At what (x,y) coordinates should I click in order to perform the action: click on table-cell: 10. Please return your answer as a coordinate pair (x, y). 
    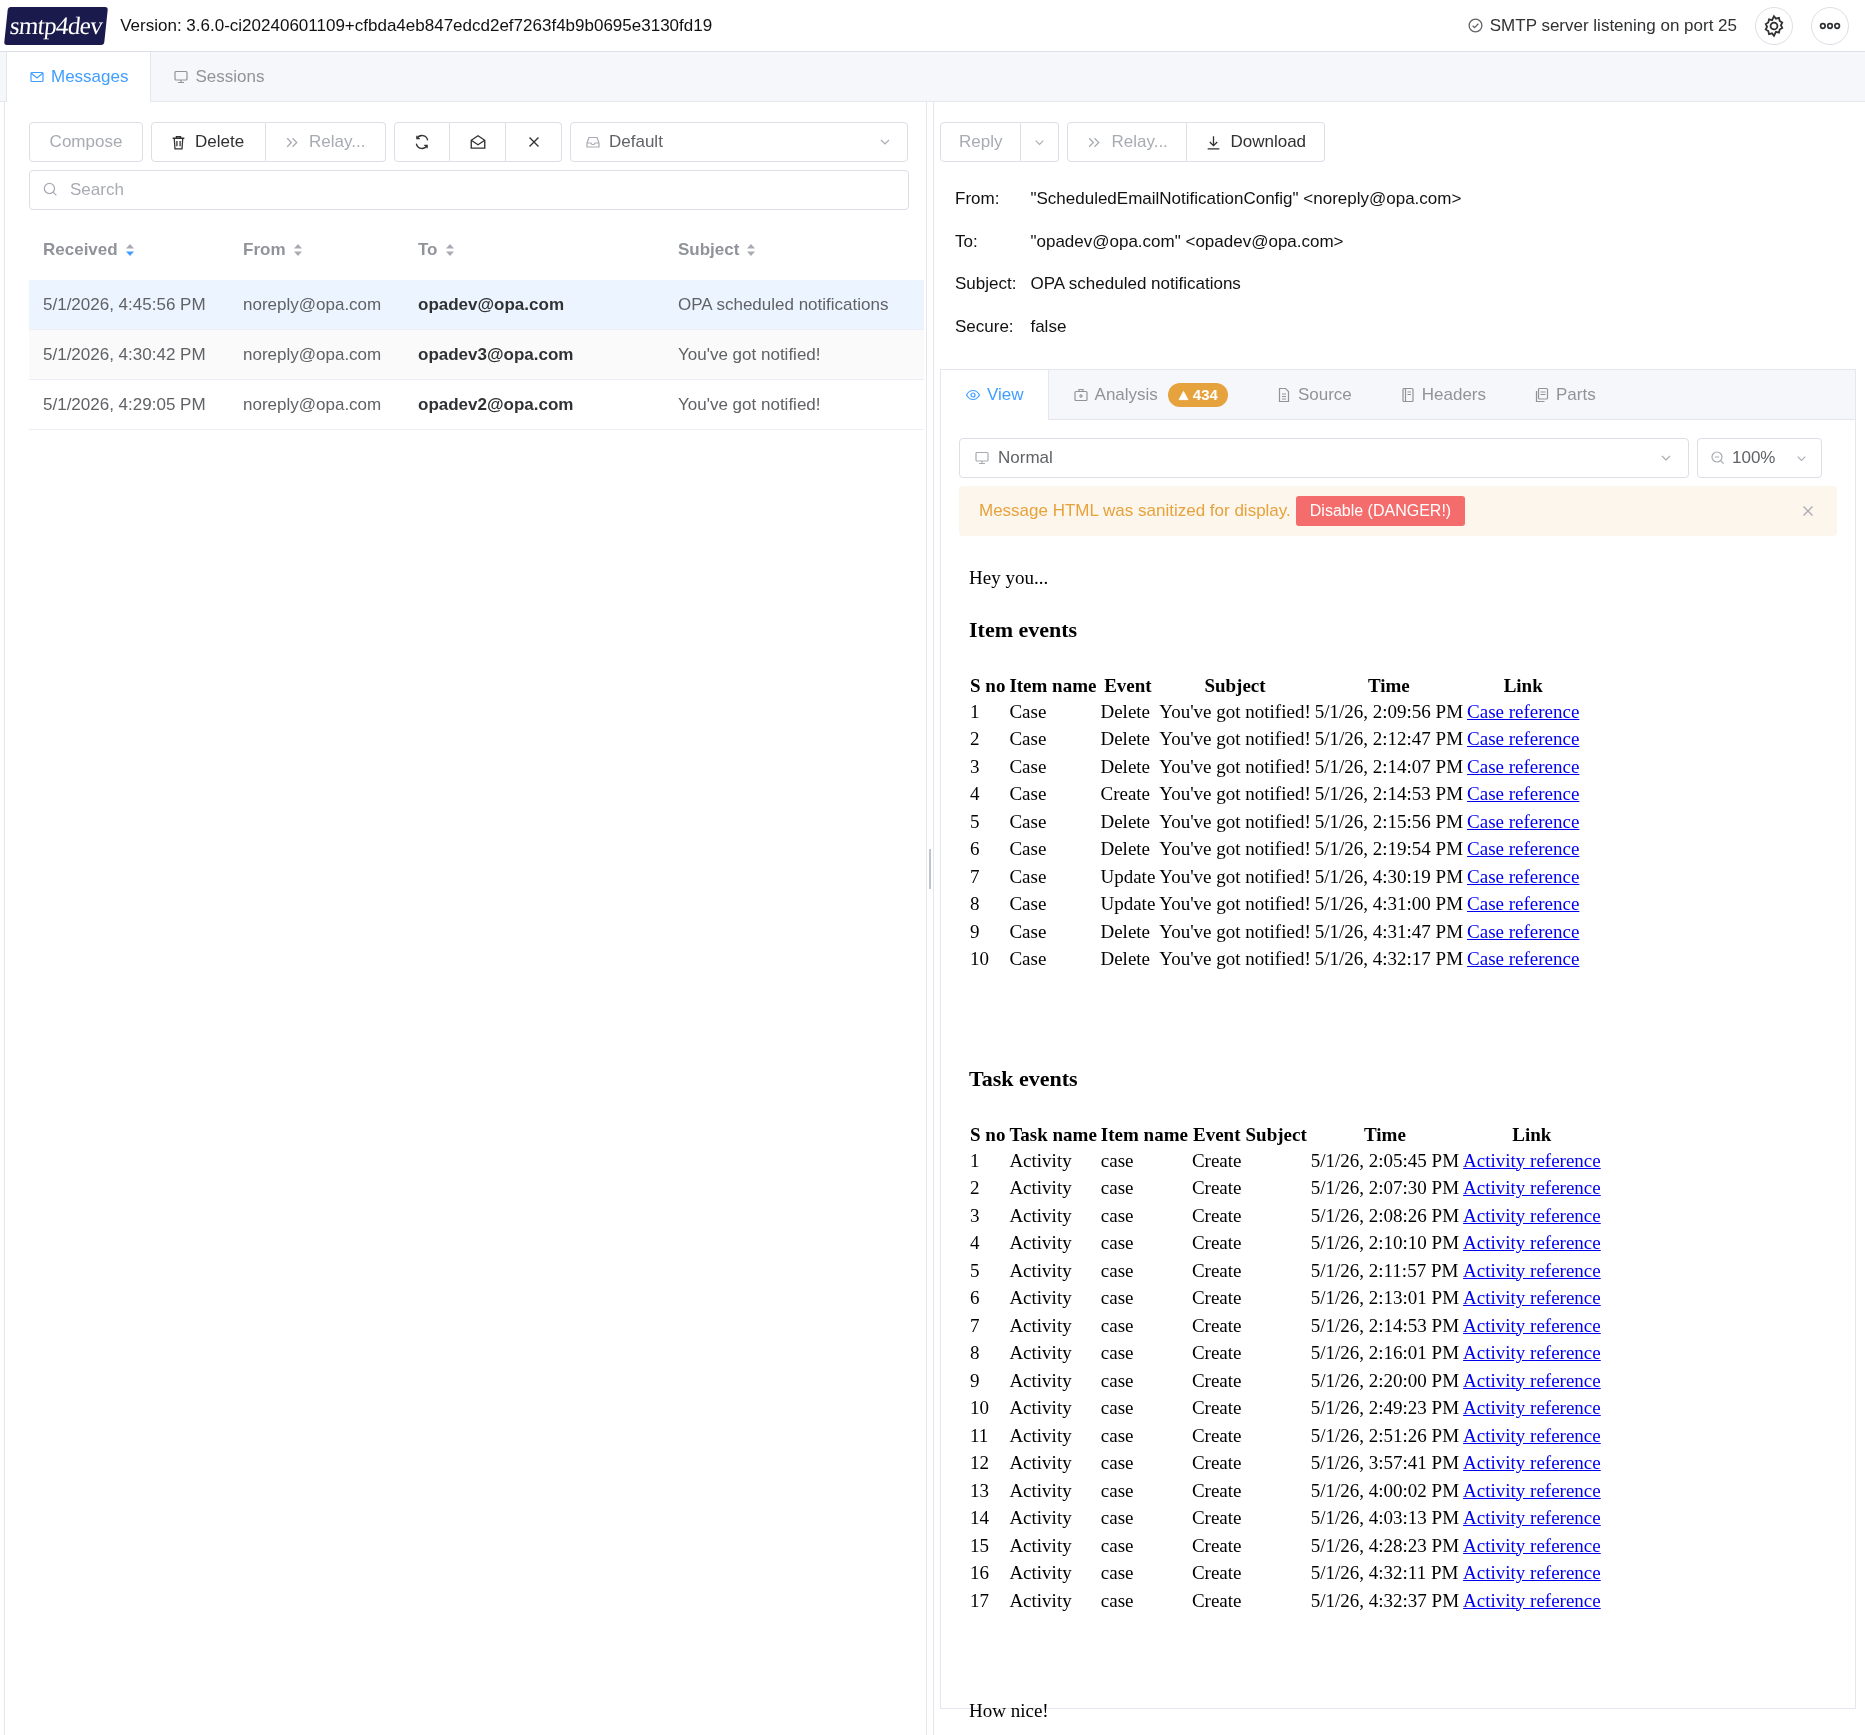
    Looking at the image, I should click on (979, 958).